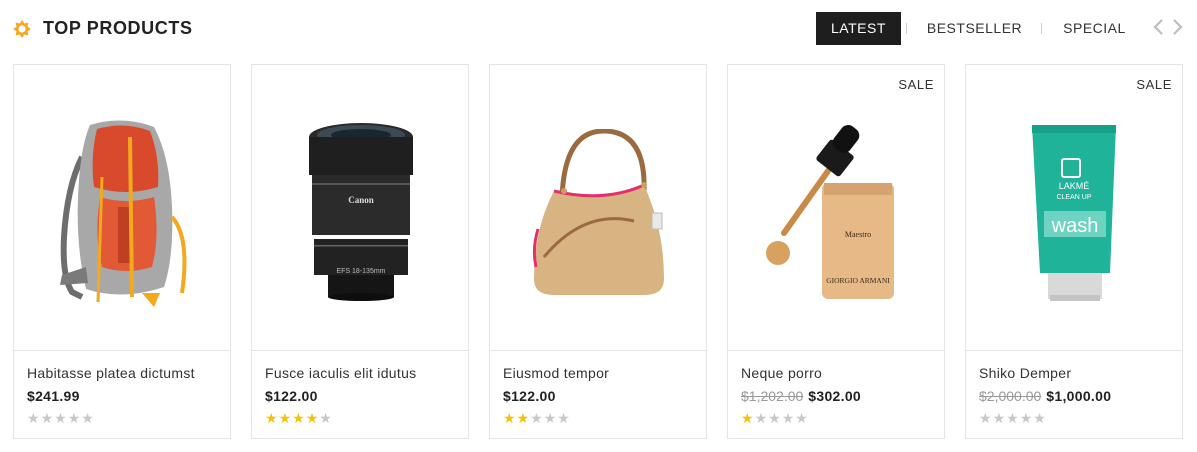 The image size is (1197, 452). What do you see at coordinates (118, 28) in the screenshot?
I see `section-title: TOP PRODUCTS` at bounding box center [118, 28].